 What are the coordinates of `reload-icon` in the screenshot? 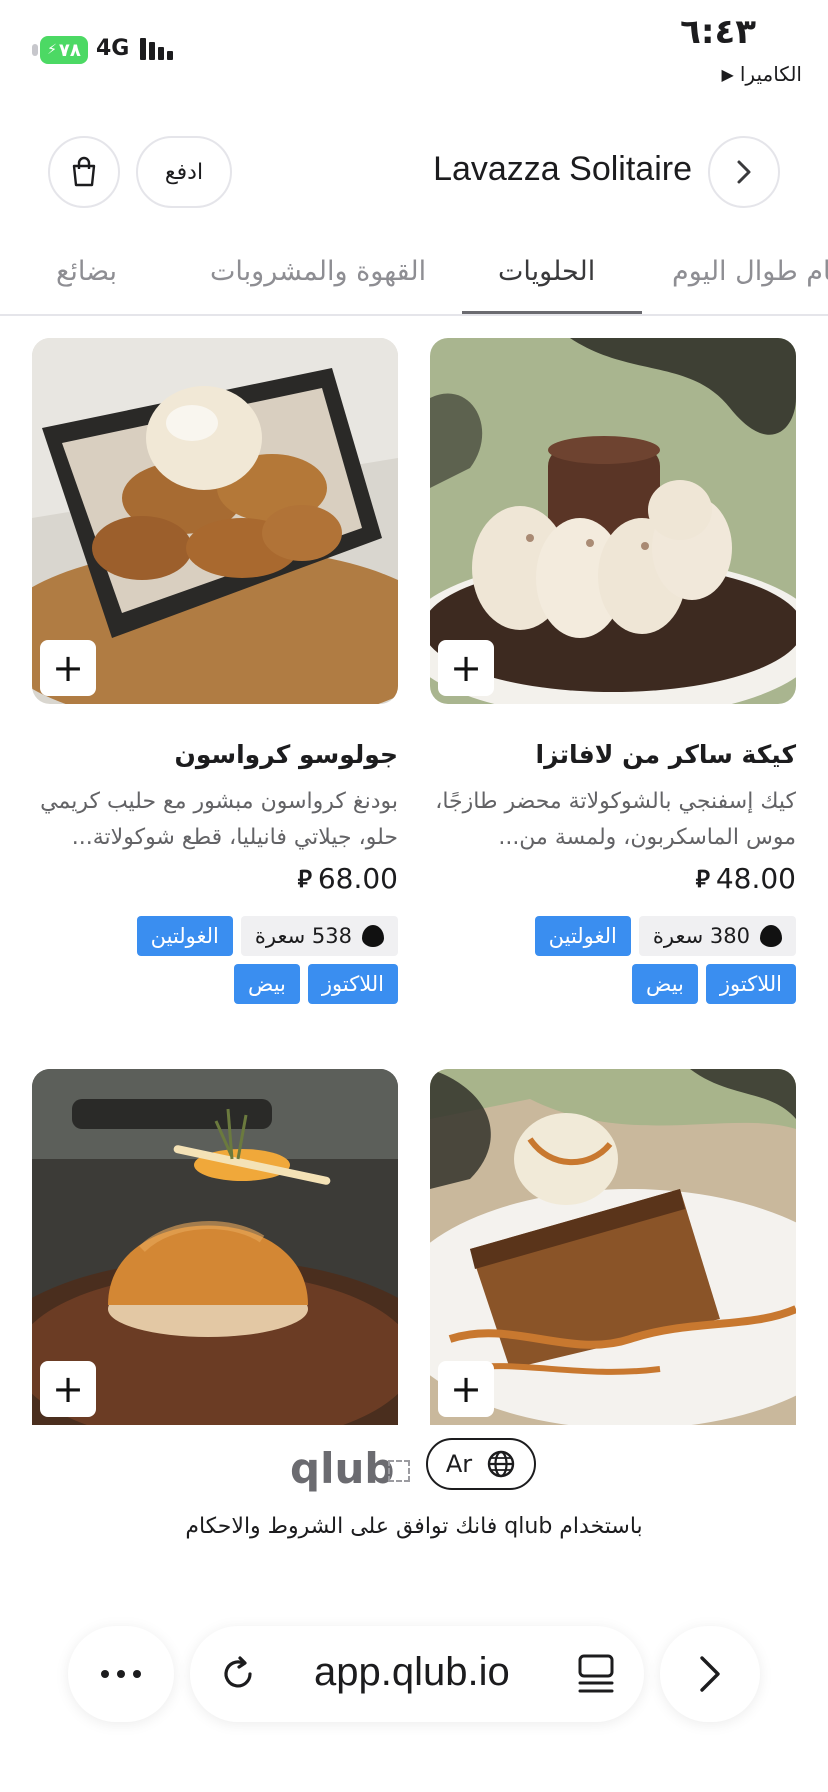 It's located at (238, 1674).